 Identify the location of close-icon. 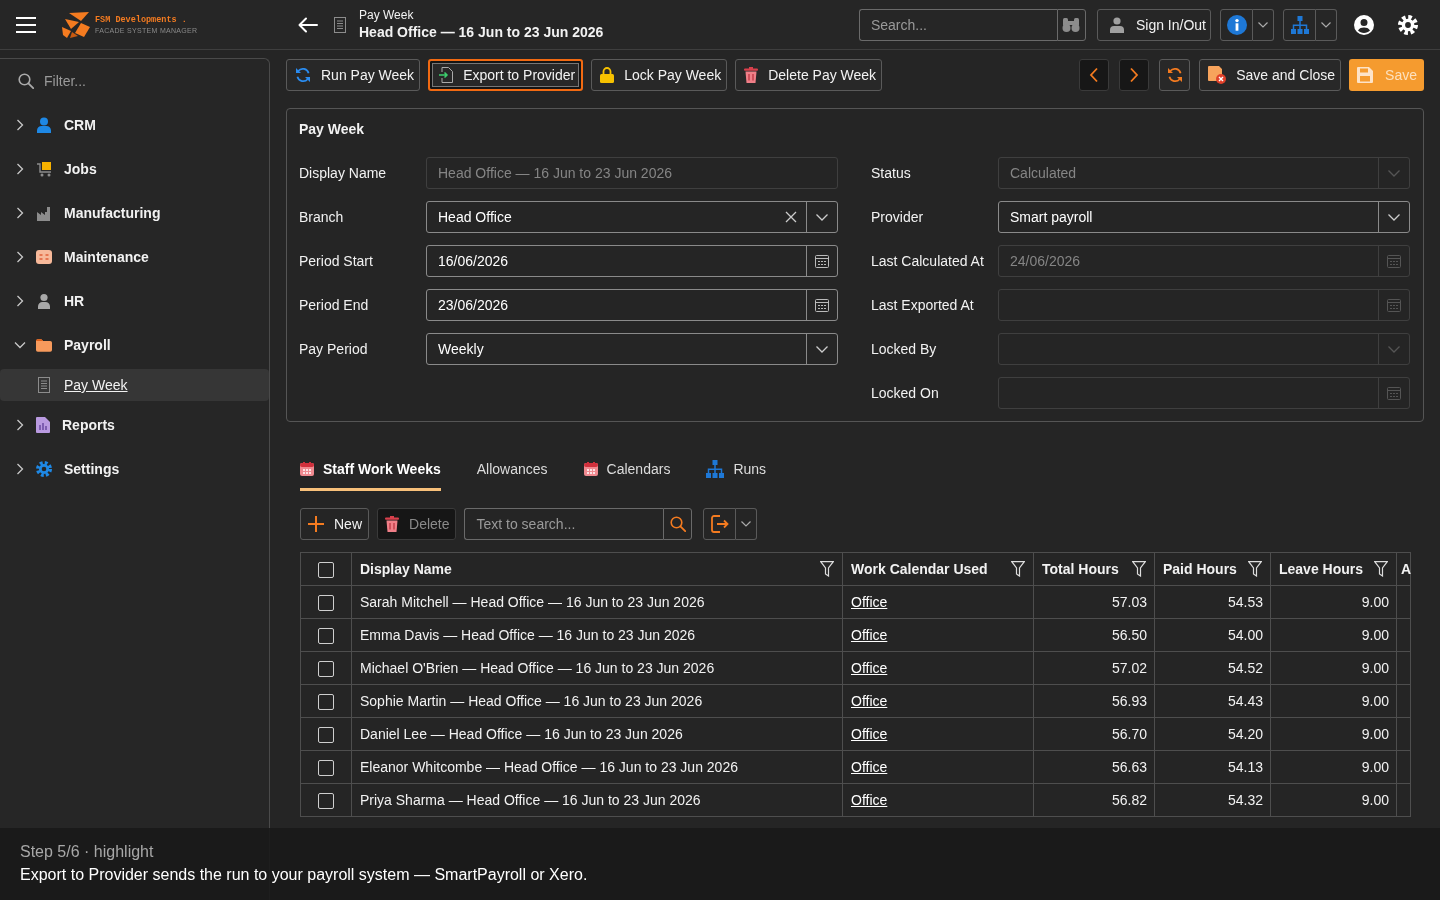
(791, 217).